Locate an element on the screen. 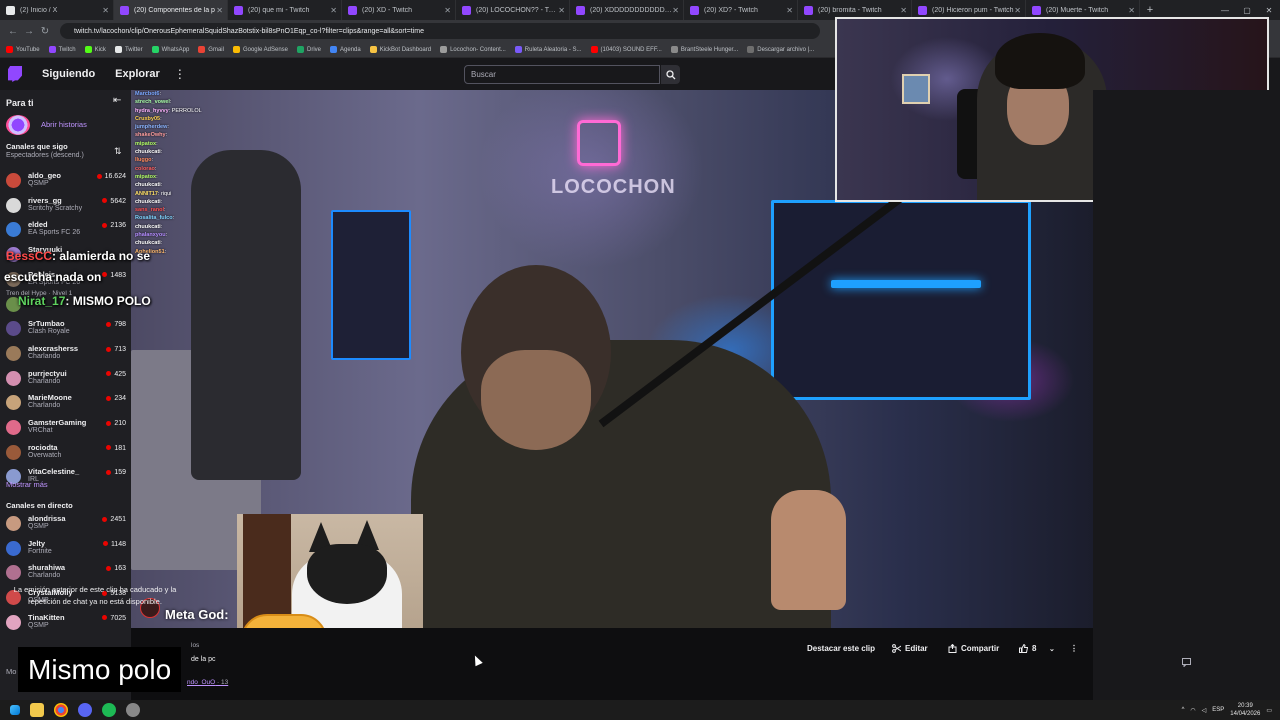 The height and width of the screenshot is (720, 1280). discord-icon is located at coordinates (85, 710).